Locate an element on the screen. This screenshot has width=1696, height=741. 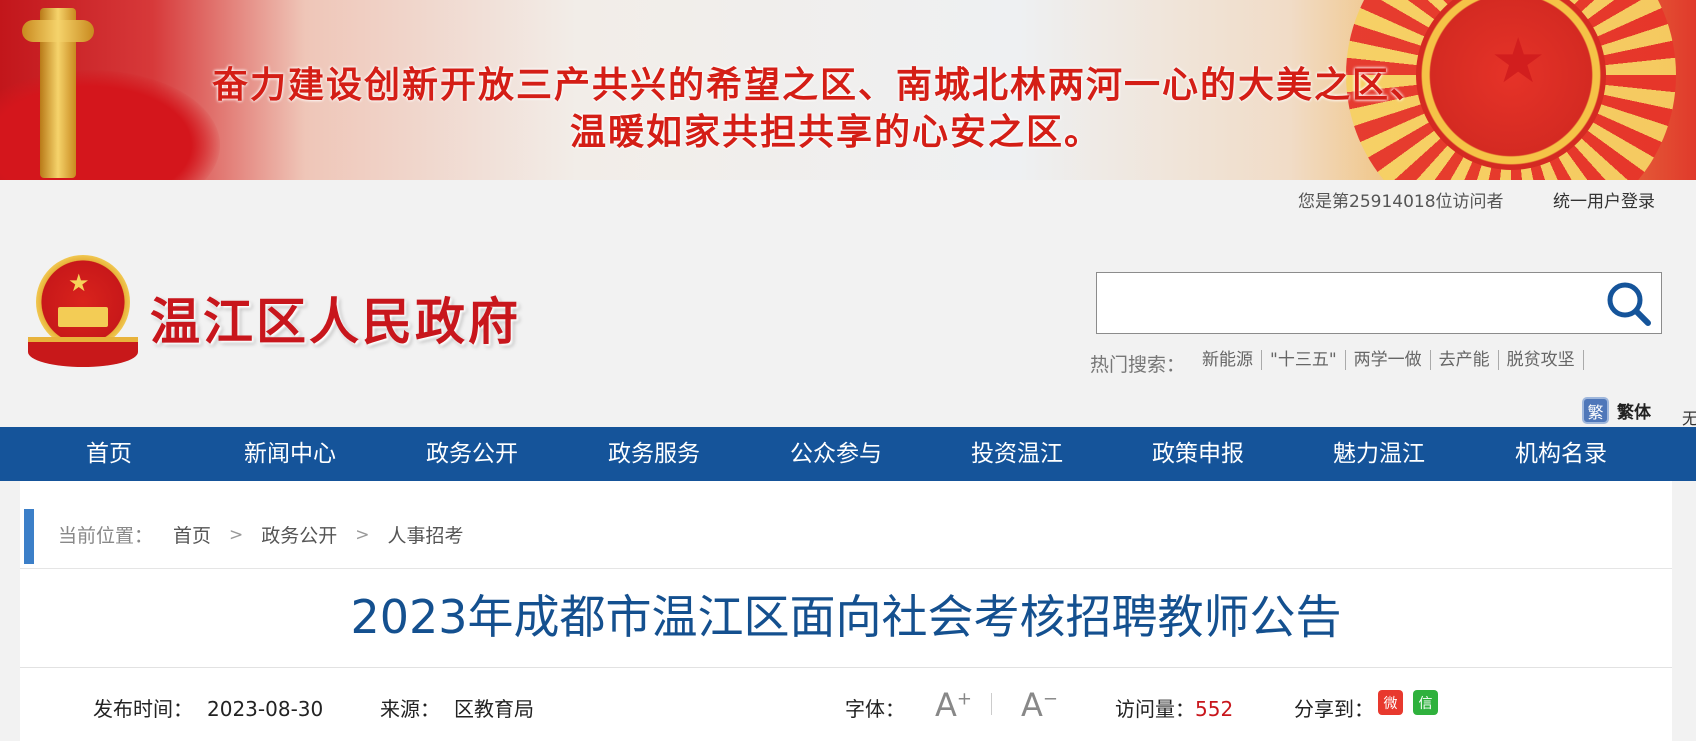
emblem-star-icon: ★ is located at coordinates (79, 283).